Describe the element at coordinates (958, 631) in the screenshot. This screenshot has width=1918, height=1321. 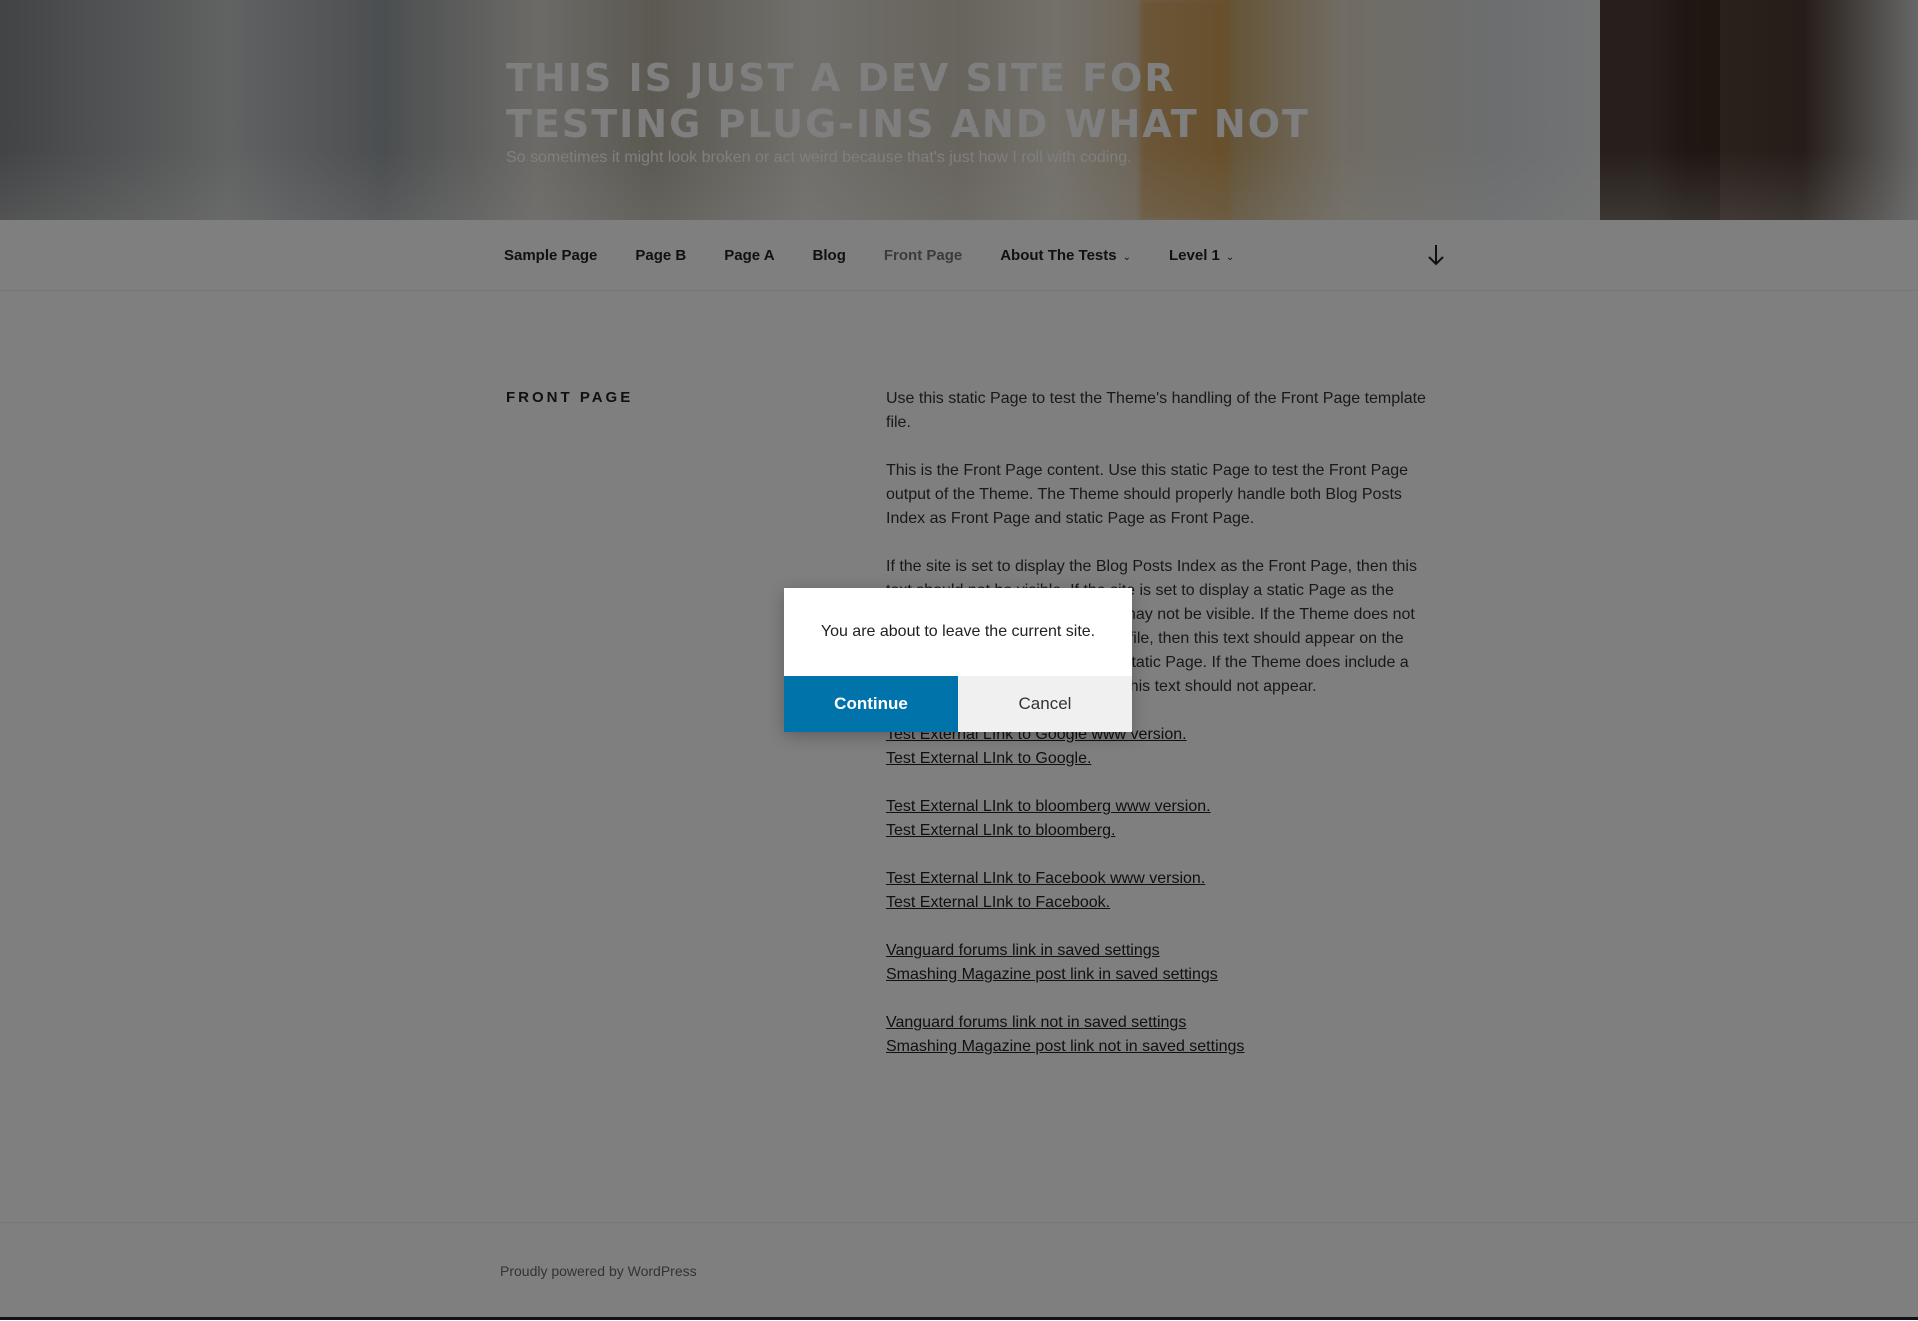
I see `dialog-message: You are about to leave the current site.` at that location.